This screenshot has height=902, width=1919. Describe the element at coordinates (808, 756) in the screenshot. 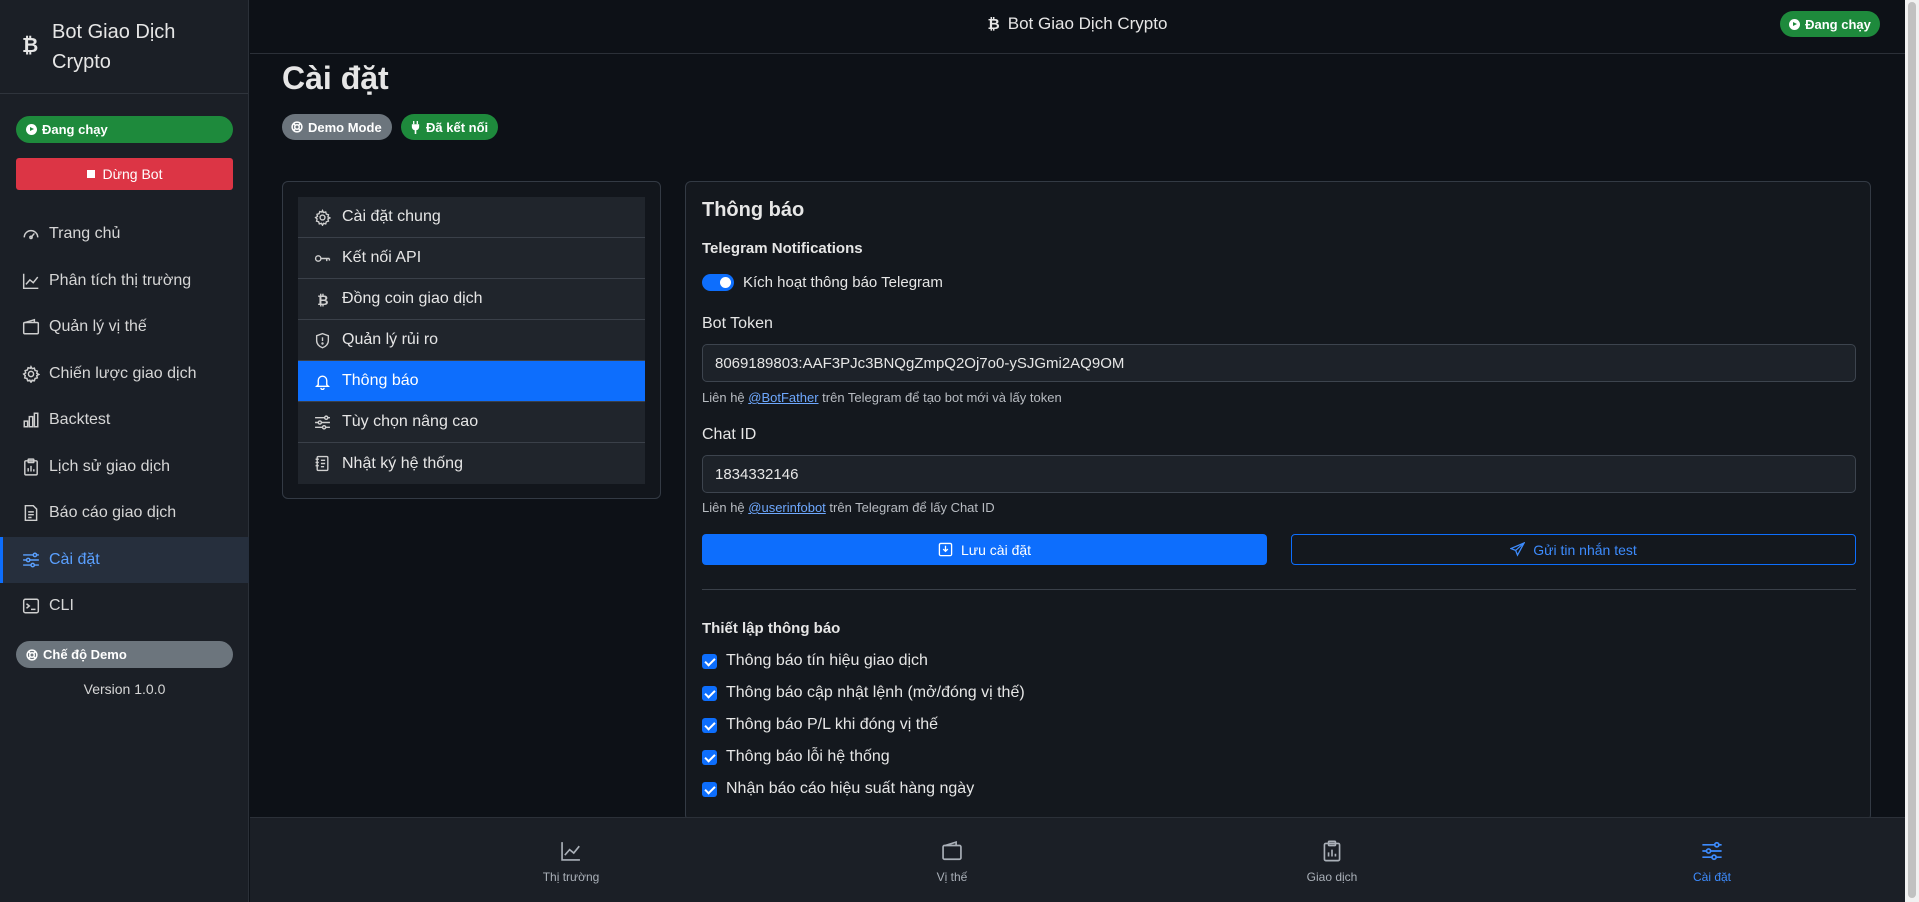

I see `option-label: Thông báo lỗi hệ thống` at that location.